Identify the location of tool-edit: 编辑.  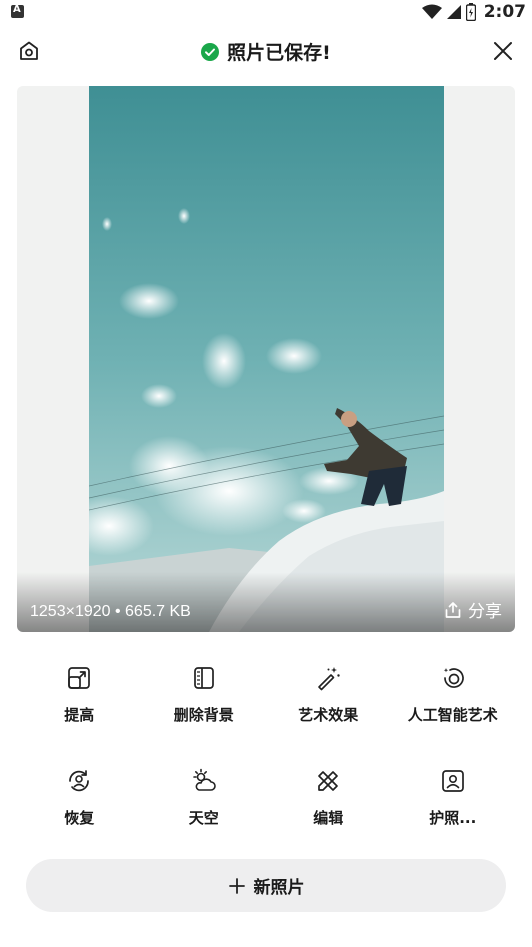
(328, 812).